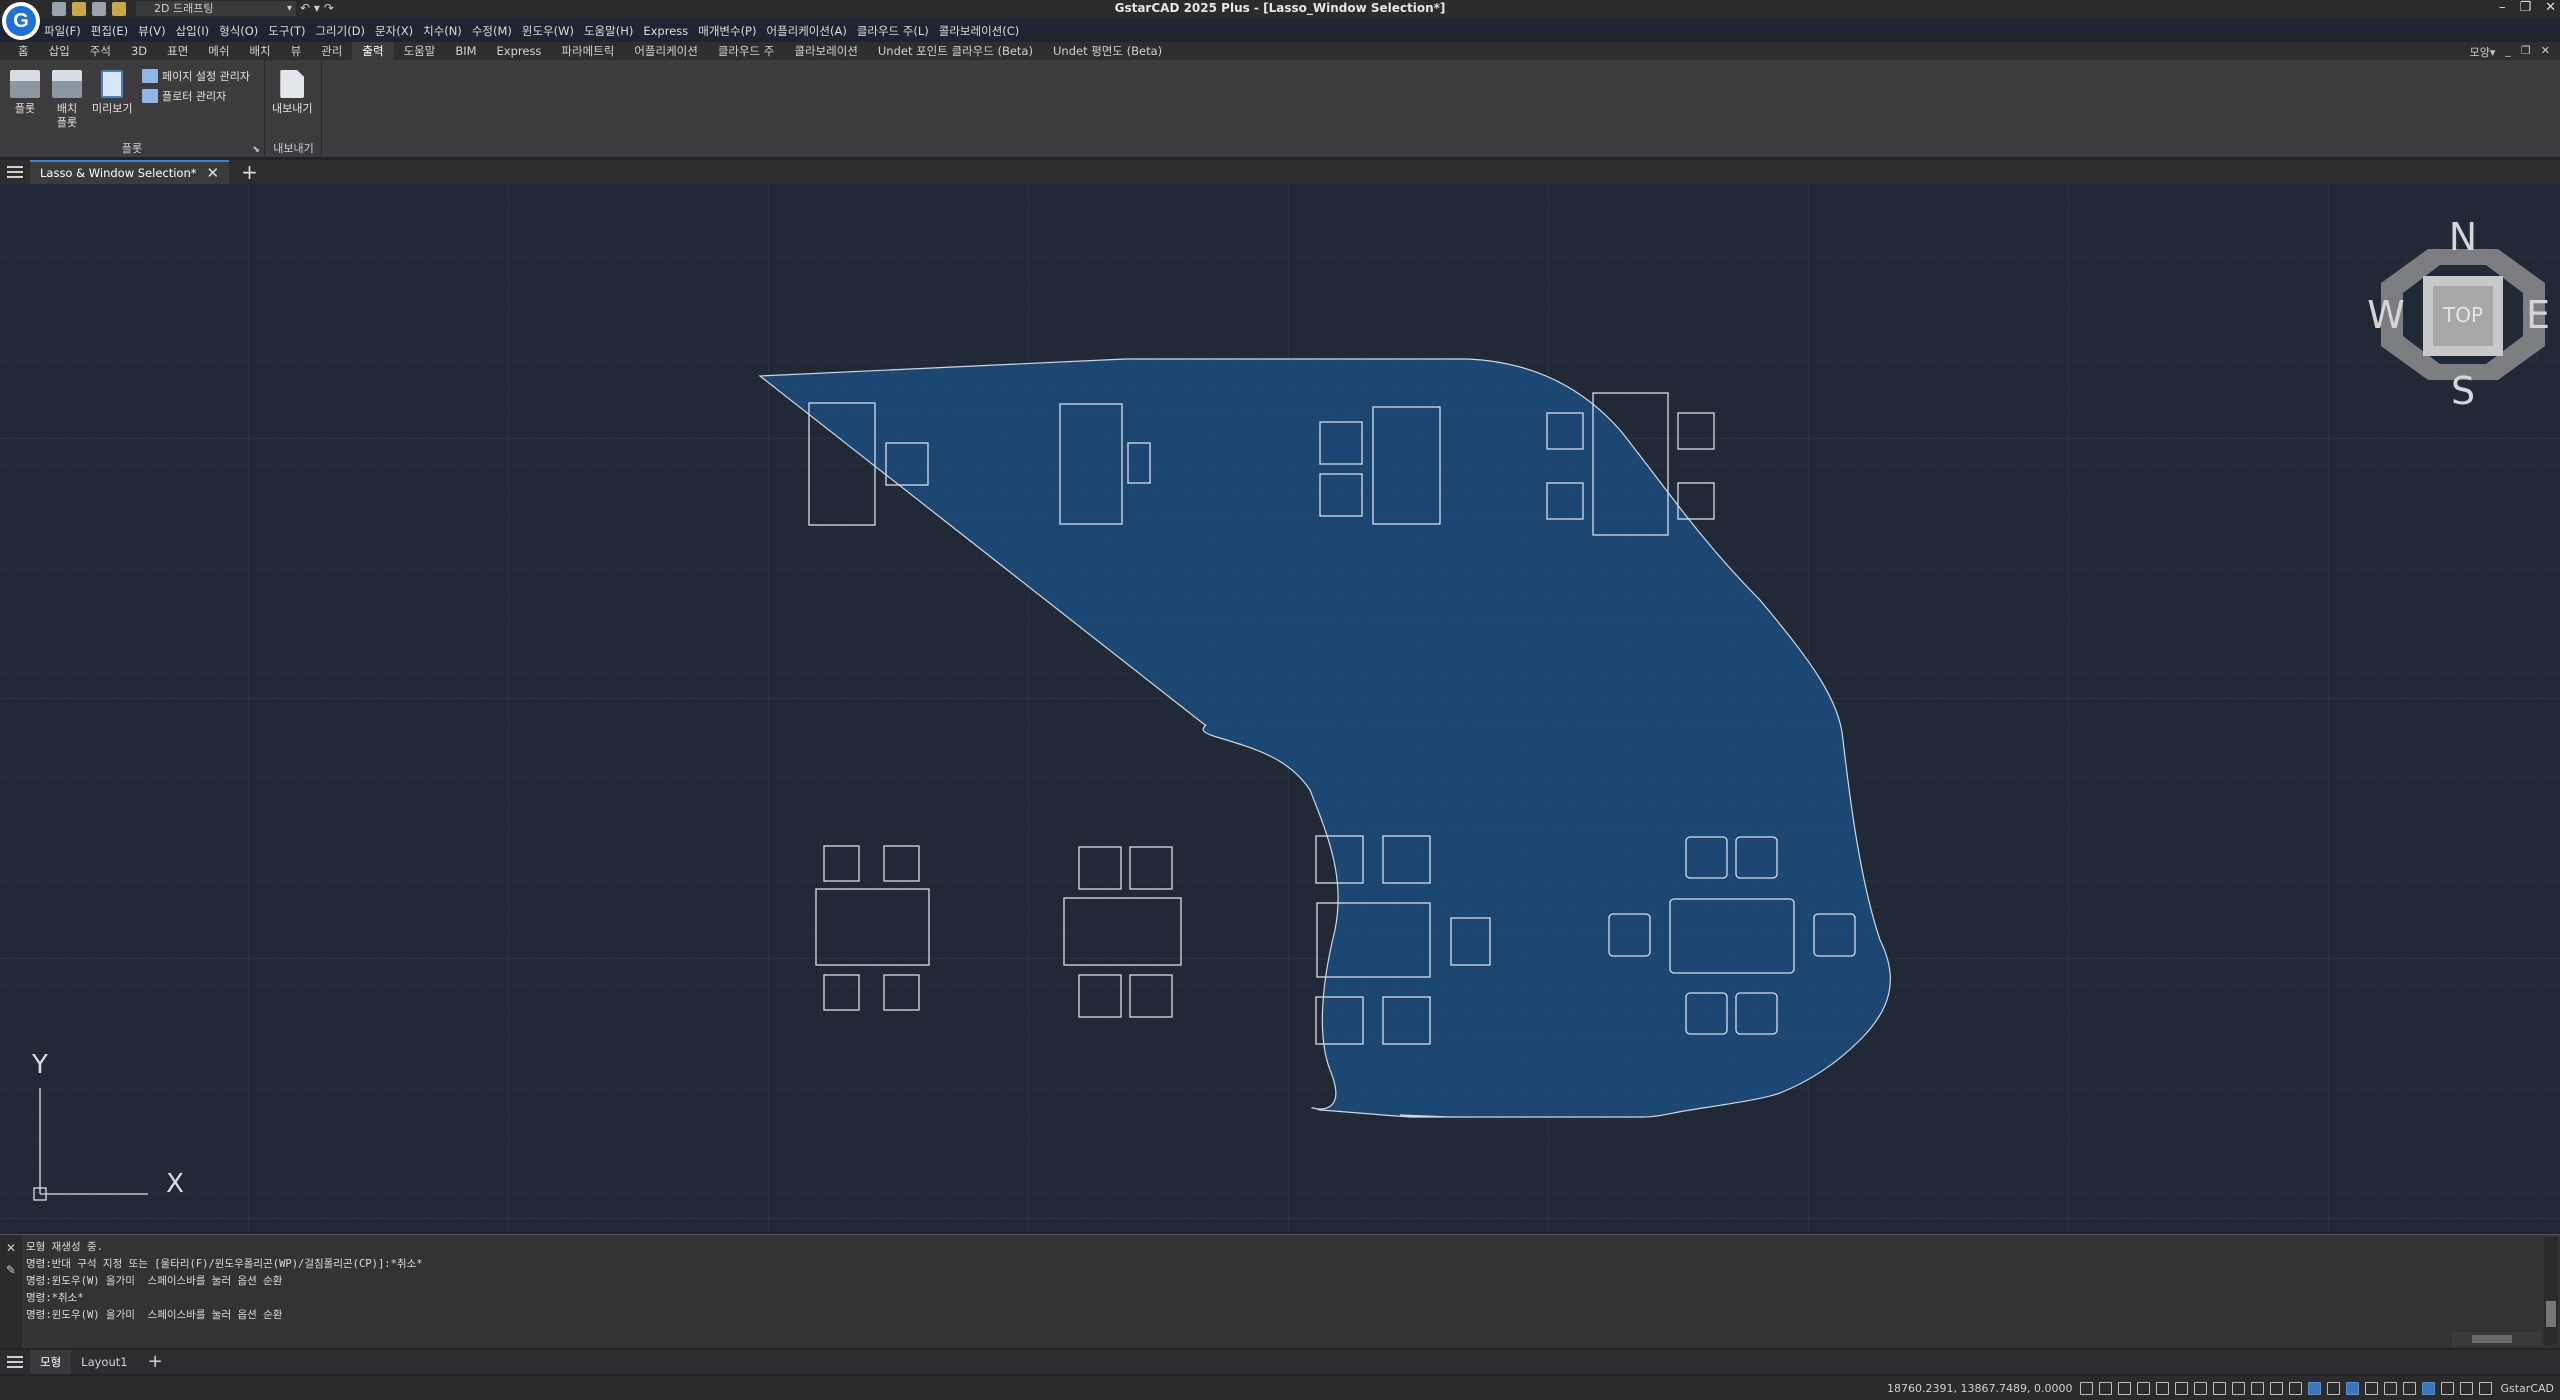  Describe the element at coordinates (259, 51) in the screenshot. I see `tab-layout: 배치` at that location.